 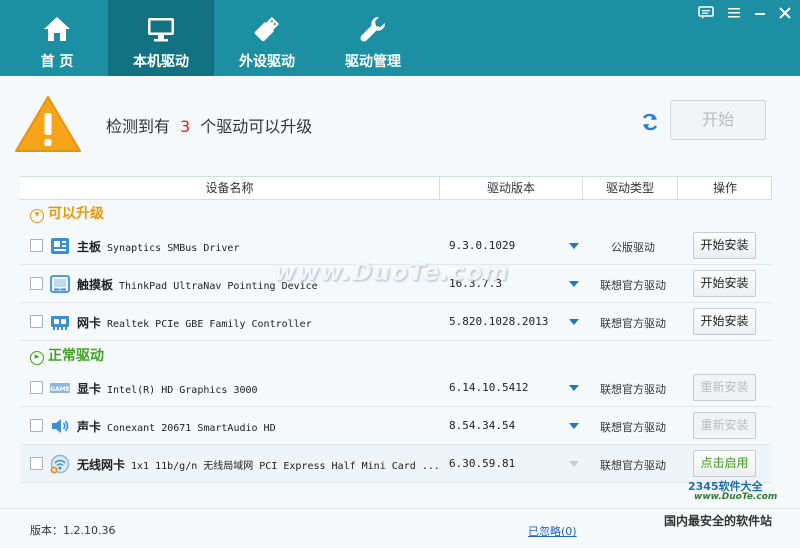 I want to click on upgrade-summary: 检测到有 3 个驱动可以升级, so click(x=209, y=125).